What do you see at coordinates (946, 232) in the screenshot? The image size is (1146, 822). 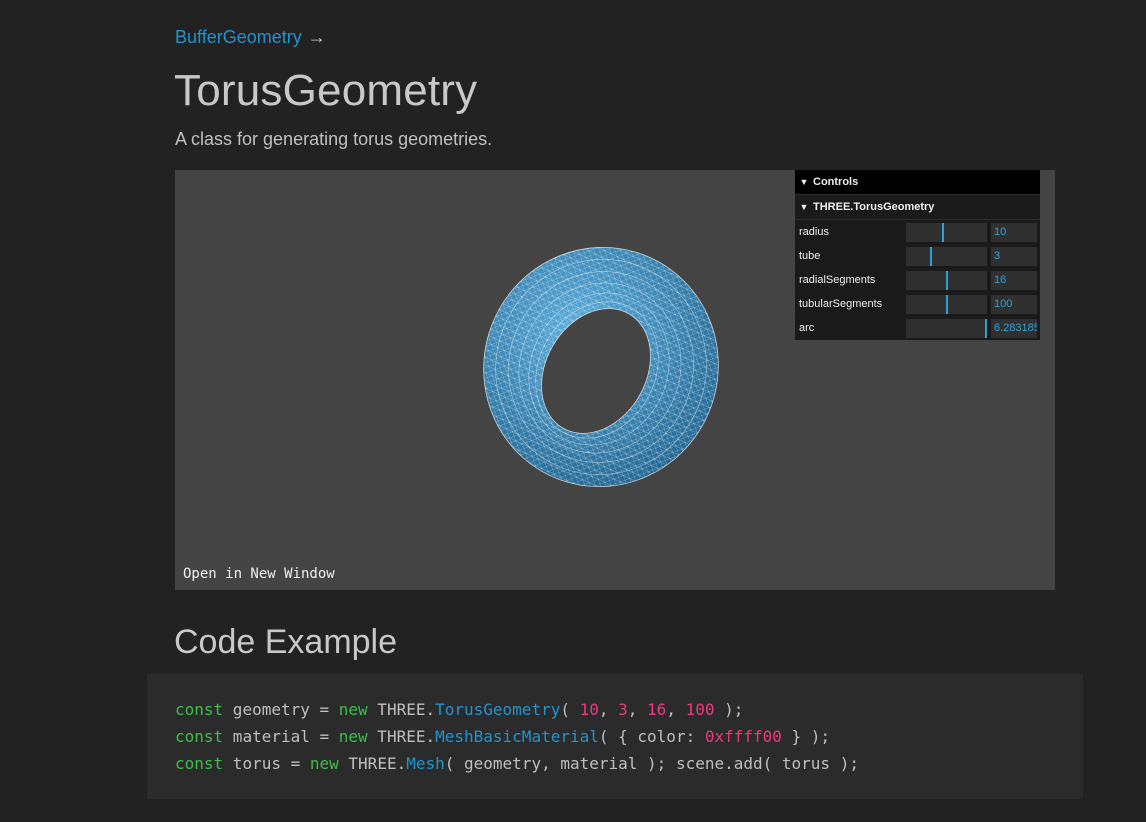 I see `radius-slider` at bounding box center [946, 232].